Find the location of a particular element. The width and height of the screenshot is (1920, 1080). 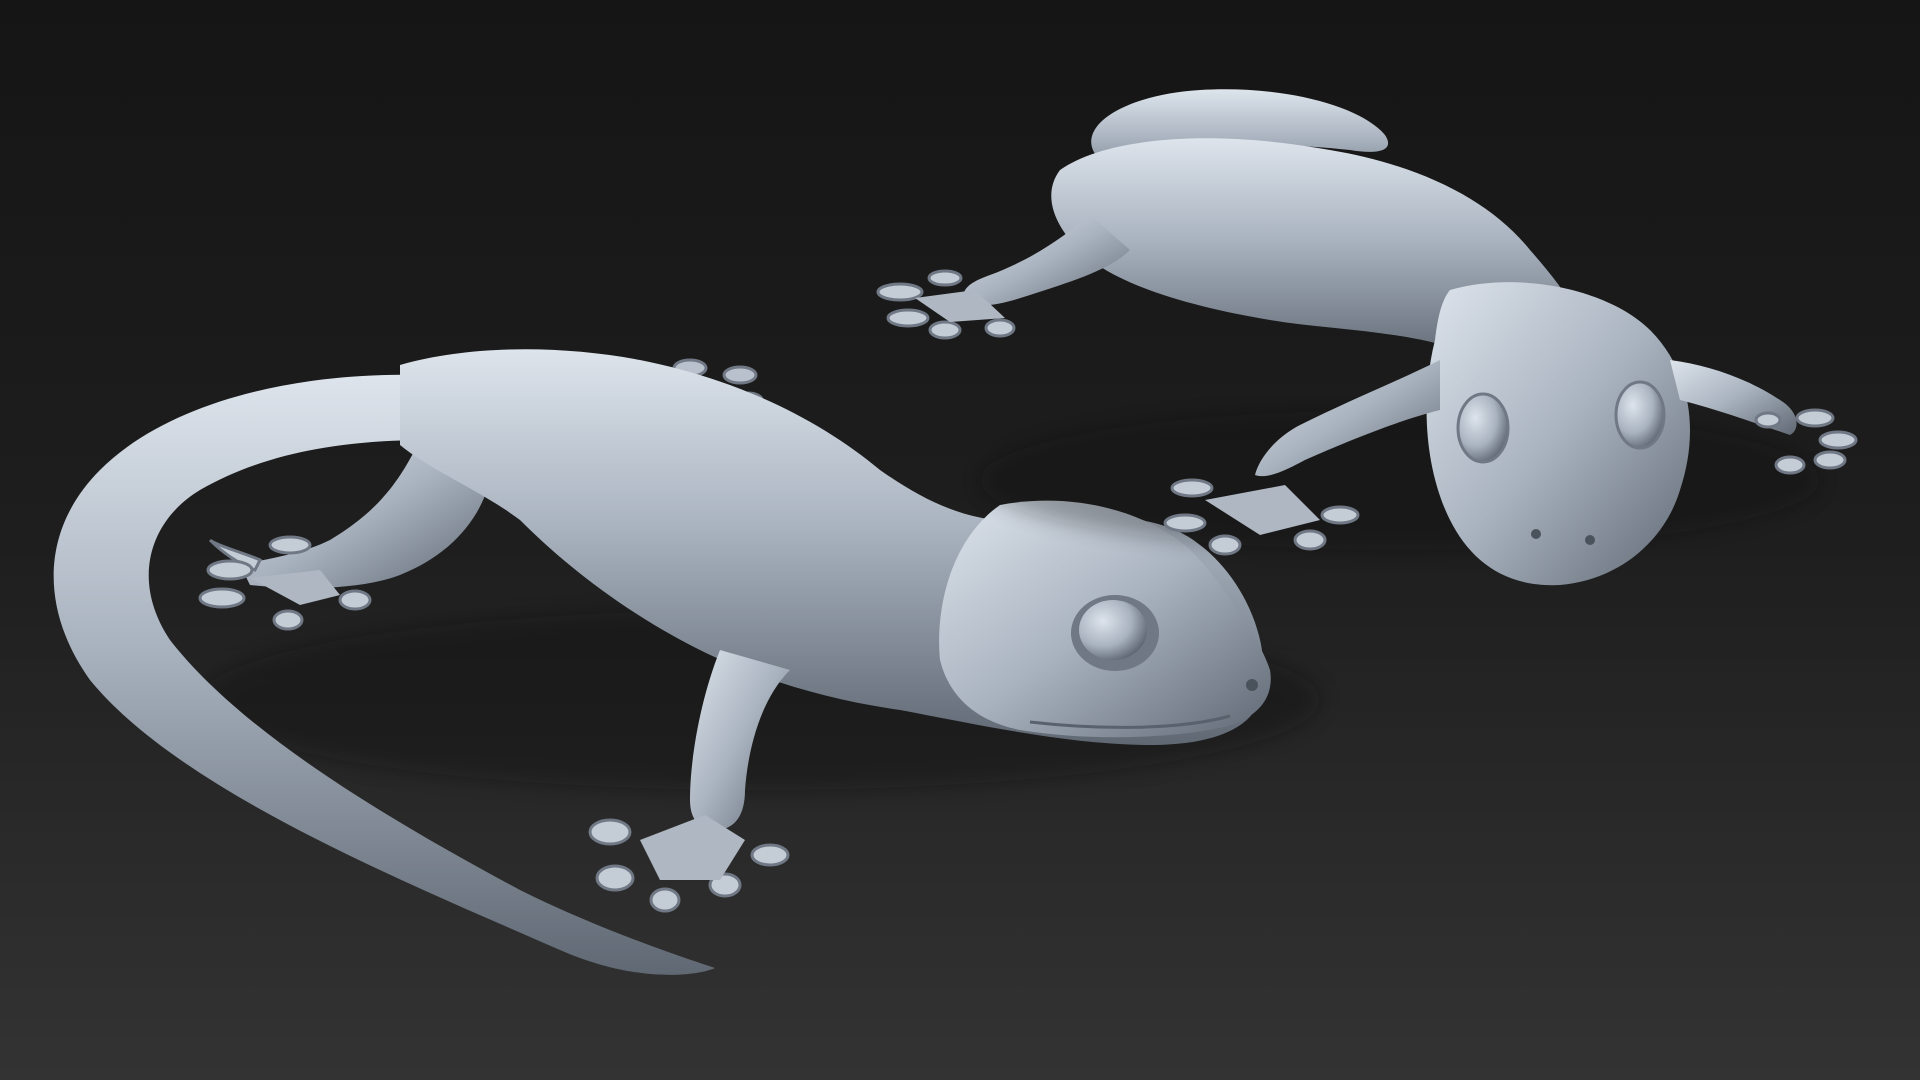

gecko-back-left-eye is located at coordinates (1483, 428).